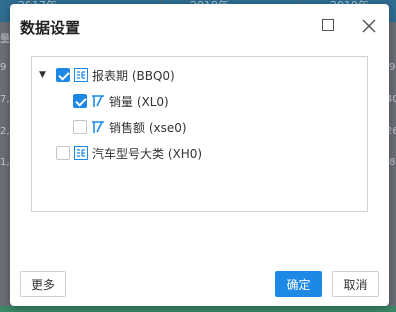  What do you see at coordinates (139, 101) in the screenshot?
I see `tree-node-label: 销量 (XL0)` at bounding box center [139, 101].